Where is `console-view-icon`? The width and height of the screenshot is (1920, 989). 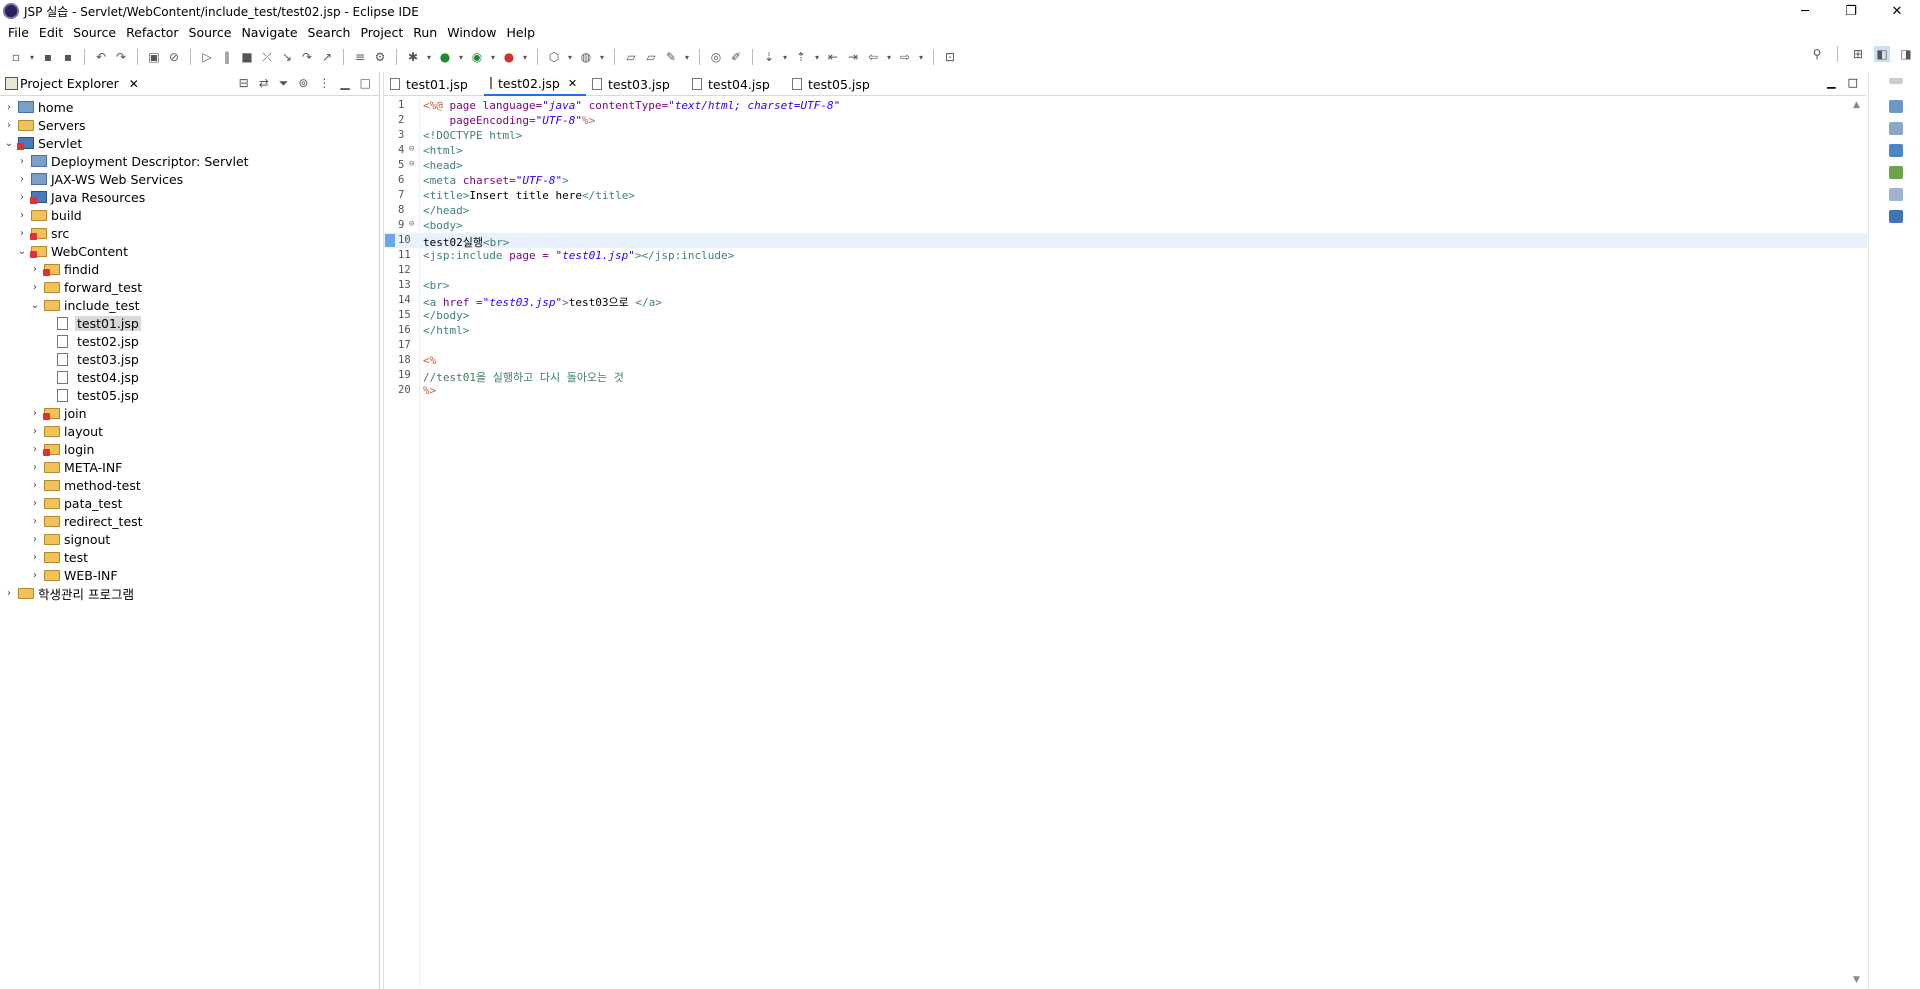 console-view-icon is located at coordinates (1896, 216).